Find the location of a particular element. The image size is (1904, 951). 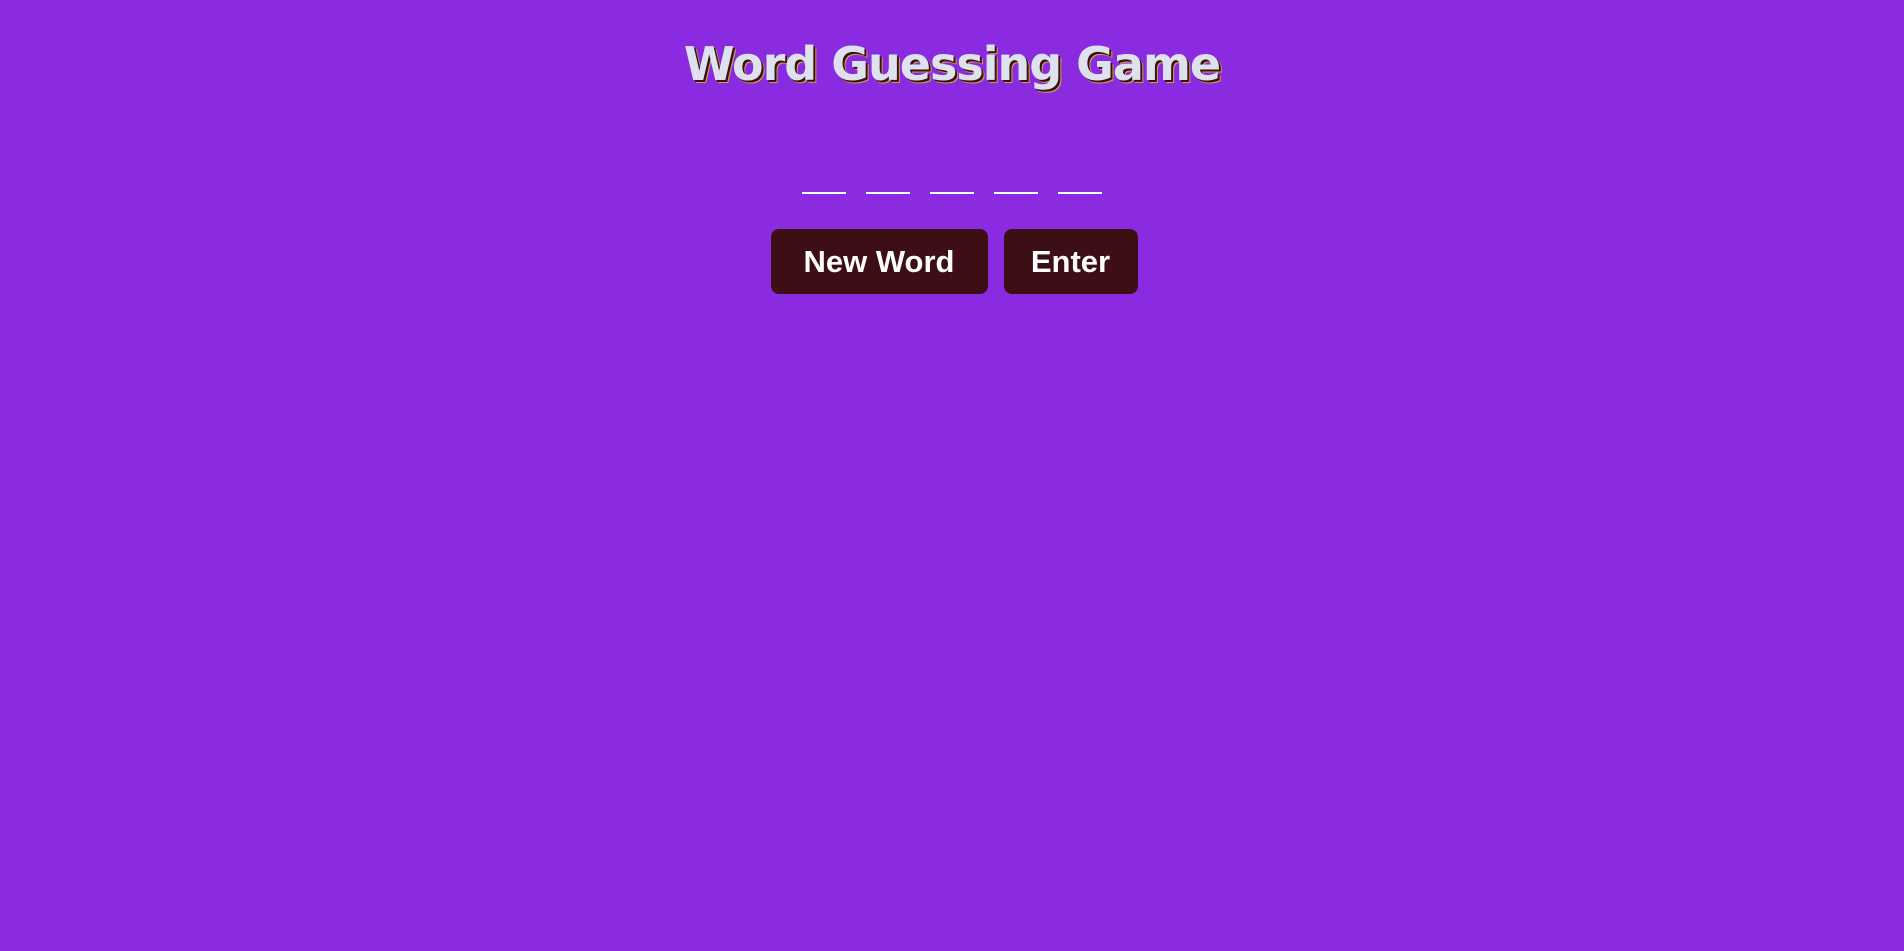

new-word-button: New Word is located at coordinates (879, 261).